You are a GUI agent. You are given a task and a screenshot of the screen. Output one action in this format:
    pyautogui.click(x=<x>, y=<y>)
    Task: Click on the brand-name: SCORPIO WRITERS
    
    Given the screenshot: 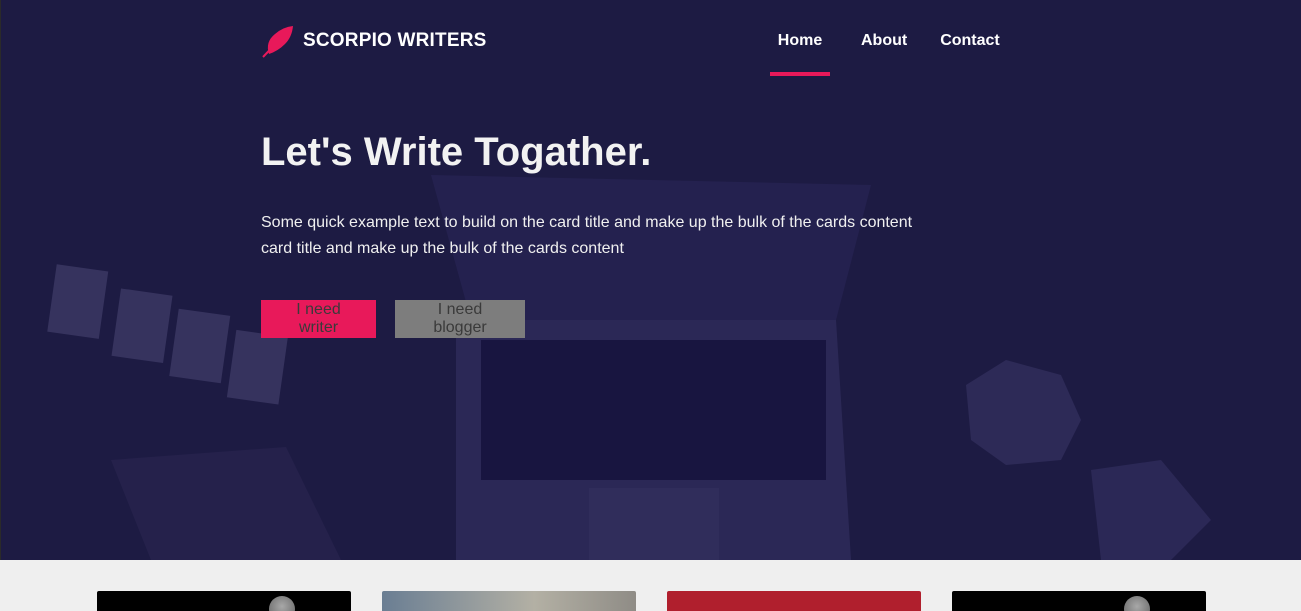 What is the action you would take?
    pyautogui.click(x=395, y=40)
    